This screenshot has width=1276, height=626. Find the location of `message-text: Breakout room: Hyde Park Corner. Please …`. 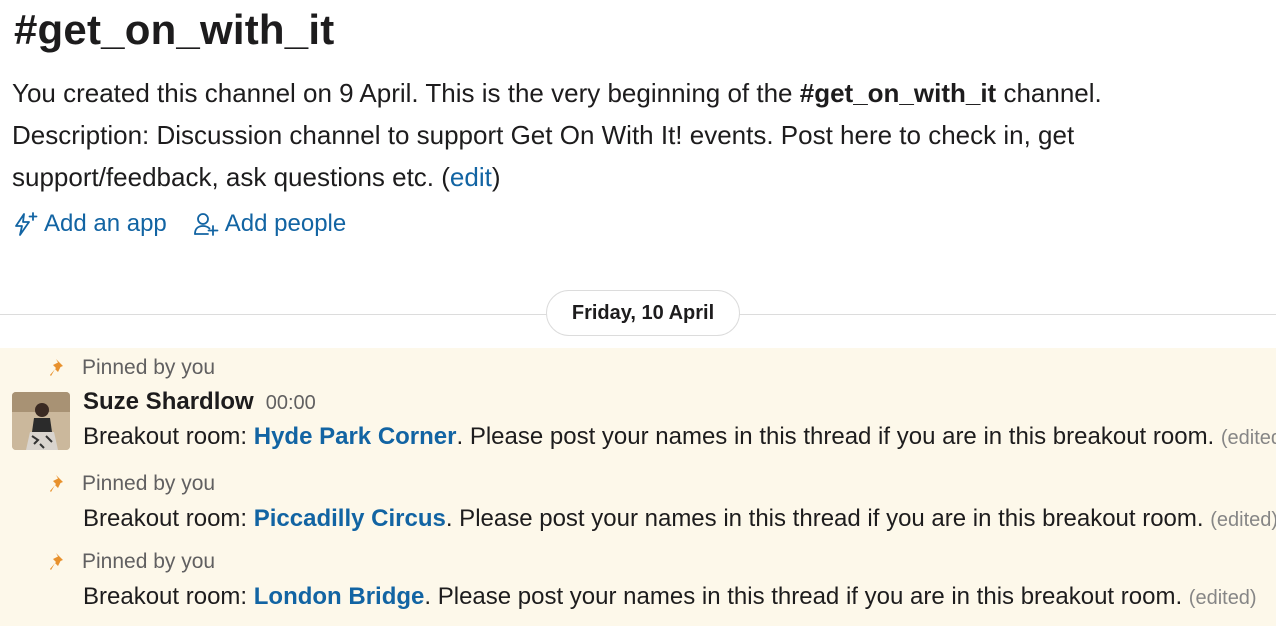

message-text: Breakout room: Hyde Park Corner. Please … is located at coordinates (679, 437).